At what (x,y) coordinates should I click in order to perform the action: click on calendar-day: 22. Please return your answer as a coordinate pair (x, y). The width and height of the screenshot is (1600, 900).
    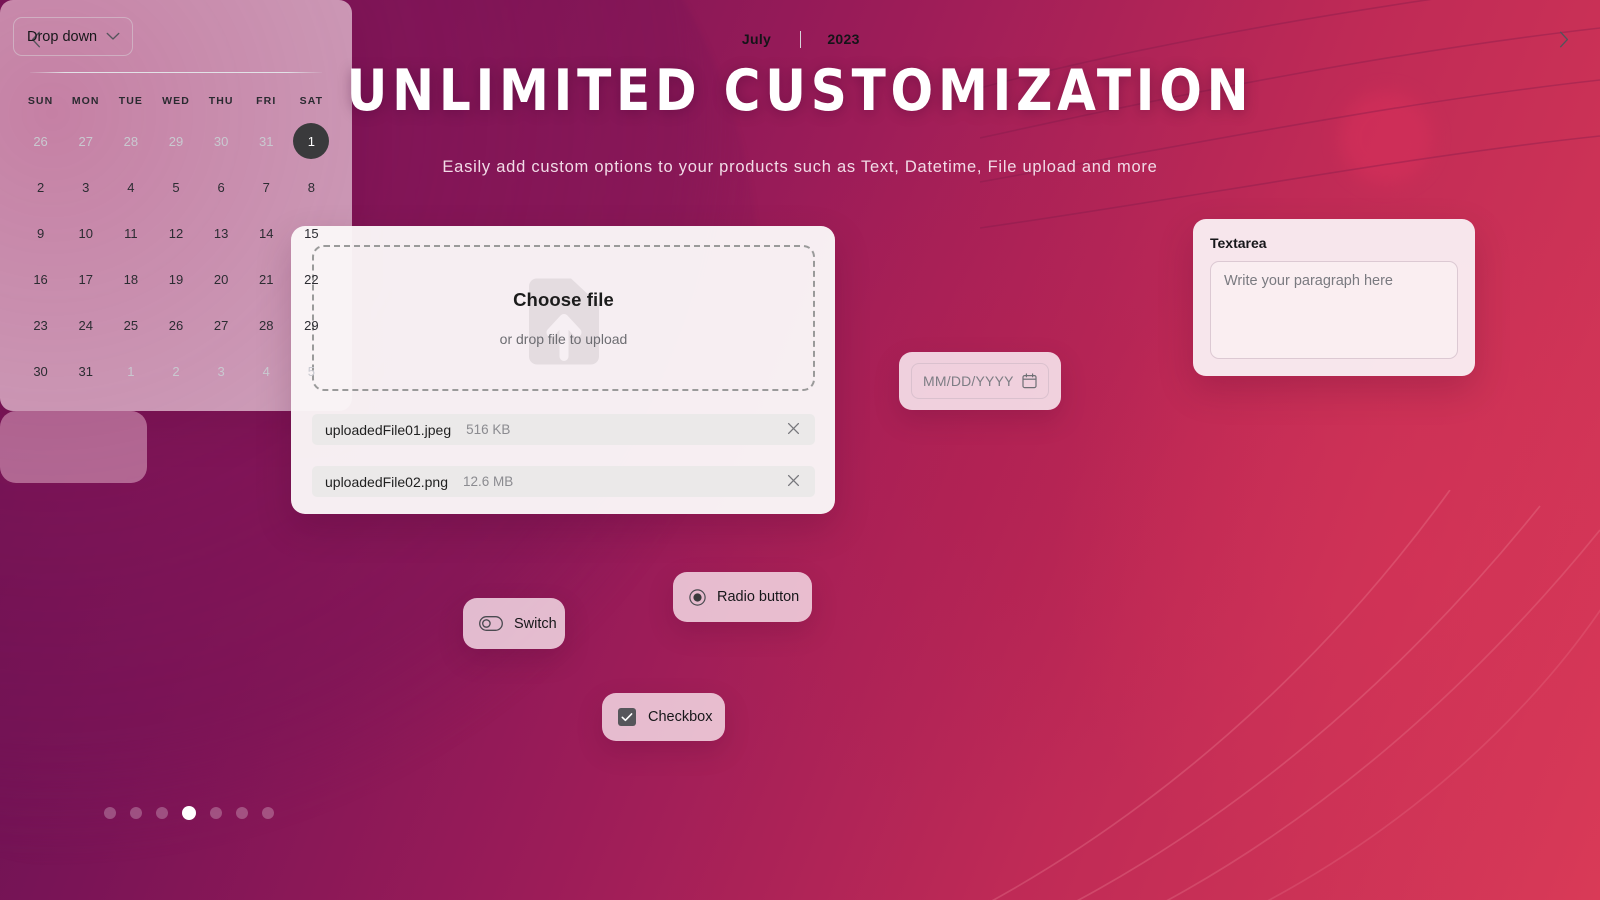
    Looking at the image, I should click on (311, 279).